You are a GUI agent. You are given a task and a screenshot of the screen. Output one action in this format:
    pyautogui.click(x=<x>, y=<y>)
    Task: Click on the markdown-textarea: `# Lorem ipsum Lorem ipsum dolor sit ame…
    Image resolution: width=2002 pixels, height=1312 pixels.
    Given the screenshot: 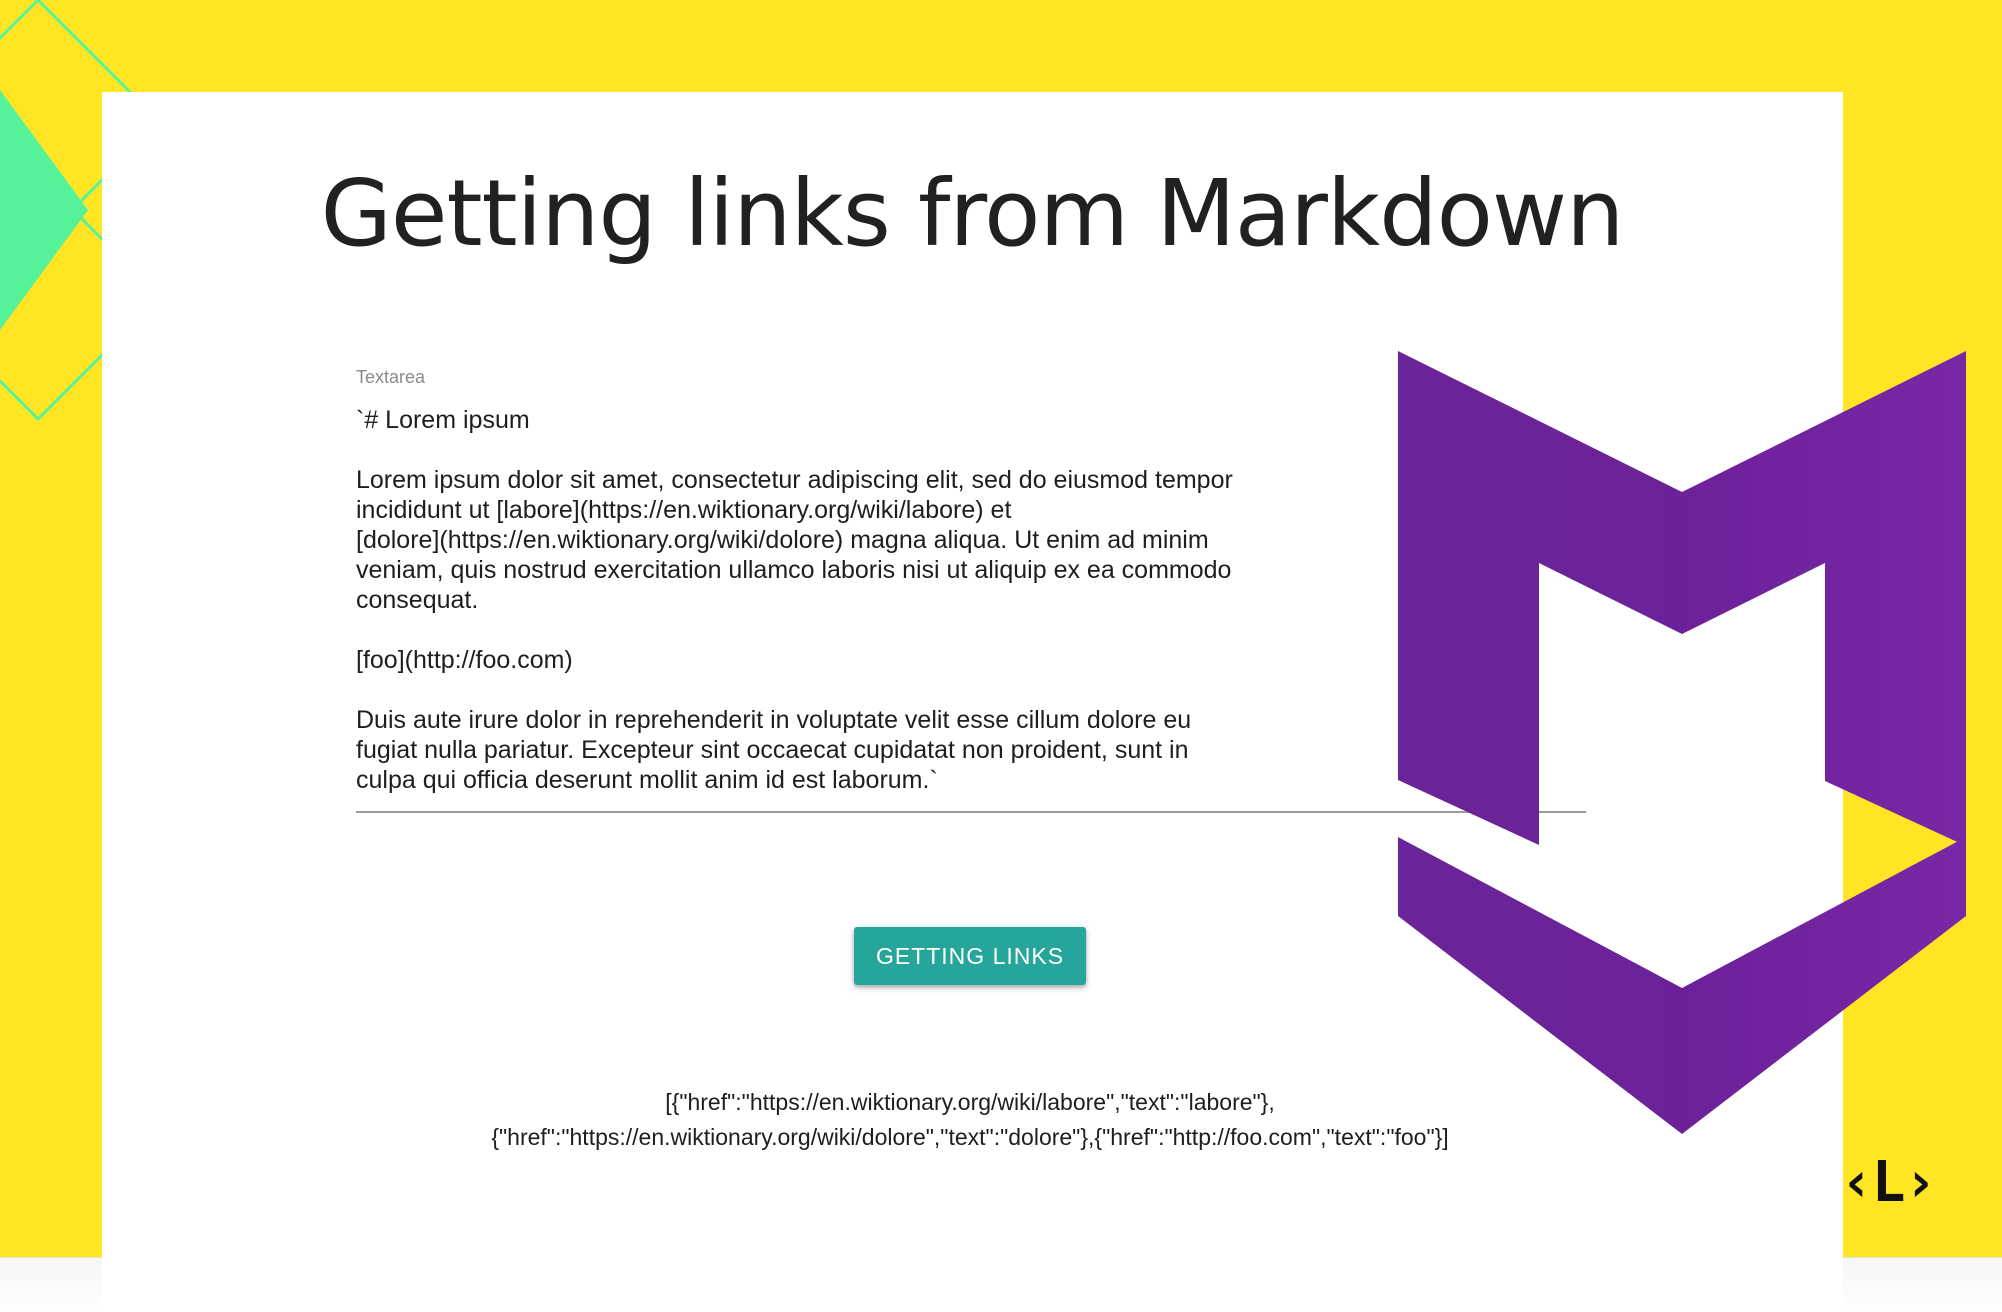 What is the action you would take?
    pyautogui.click(x=856, y=600)
    